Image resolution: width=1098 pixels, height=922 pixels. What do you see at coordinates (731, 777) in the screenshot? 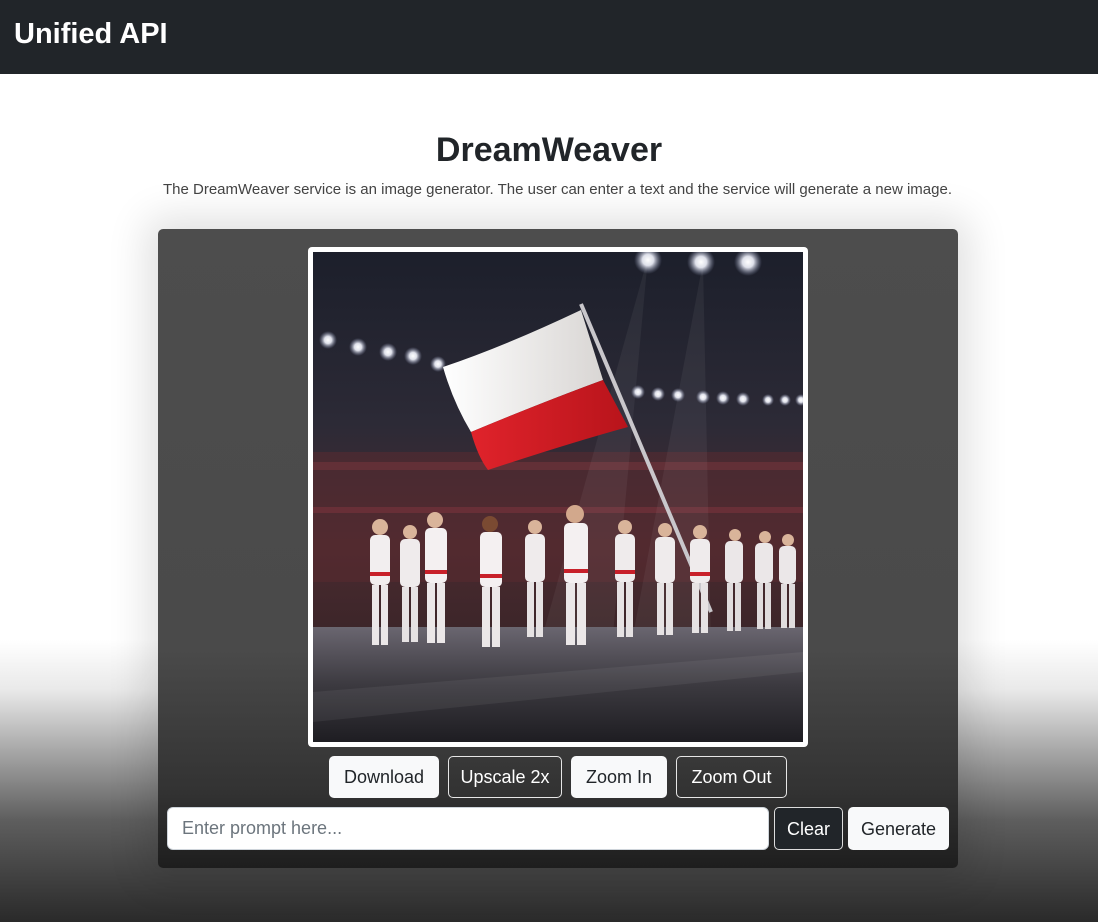
I see `zoom-out-button: Zoom Out` at bounding box center [731, 777].